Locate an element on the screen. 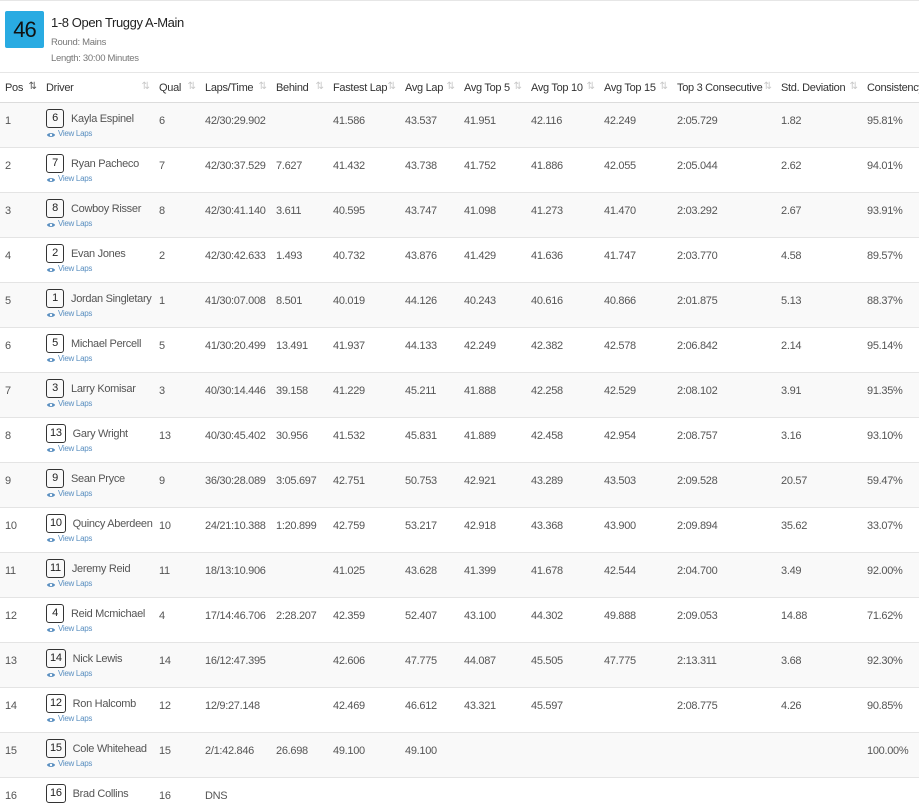 The height and width of the screenshot is (807, 919). cell-qual: 14 is located at coordinates (177, 665).